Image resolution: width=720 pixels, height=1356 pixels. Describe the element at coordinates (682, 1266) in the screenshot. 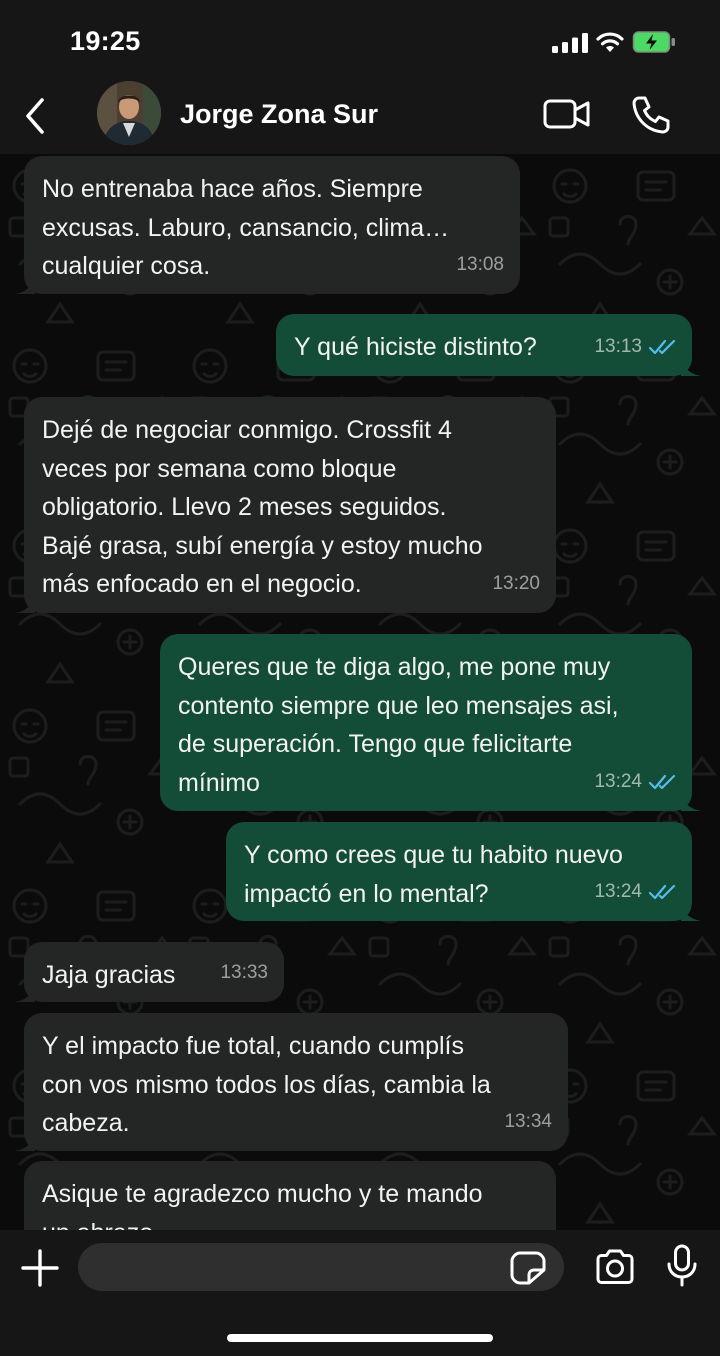

I see `microphone-button` at that location.